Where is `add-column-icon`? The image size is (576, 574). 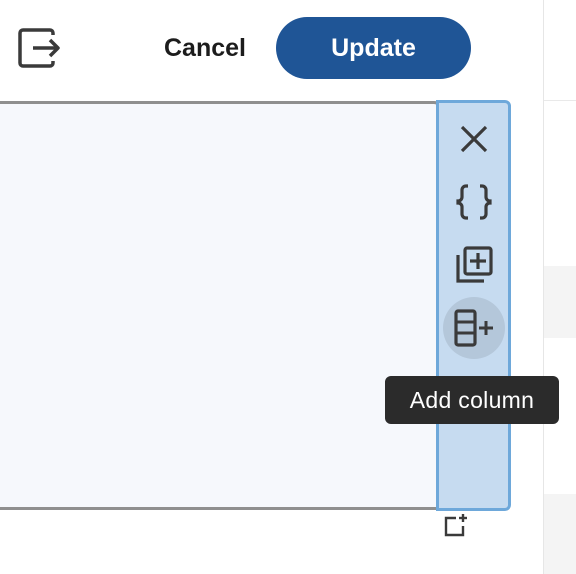 add-column-icon is located at coordinates (473, 328).